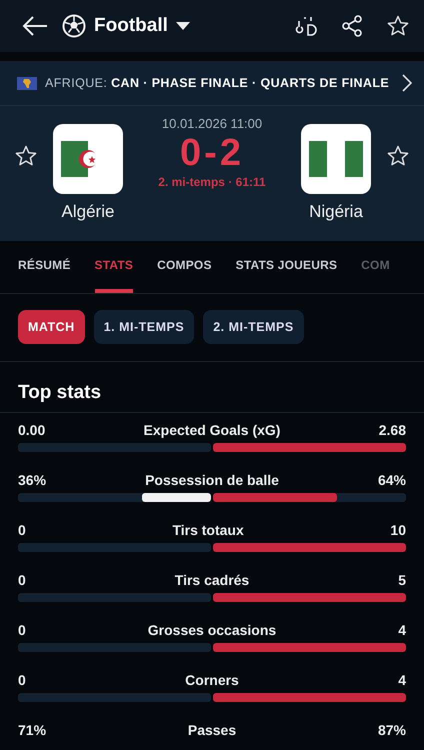 The image size is (424, 750). Describe the element at coordinates (306, 26) in the screenshot. I see `lineup-icon` at that location.